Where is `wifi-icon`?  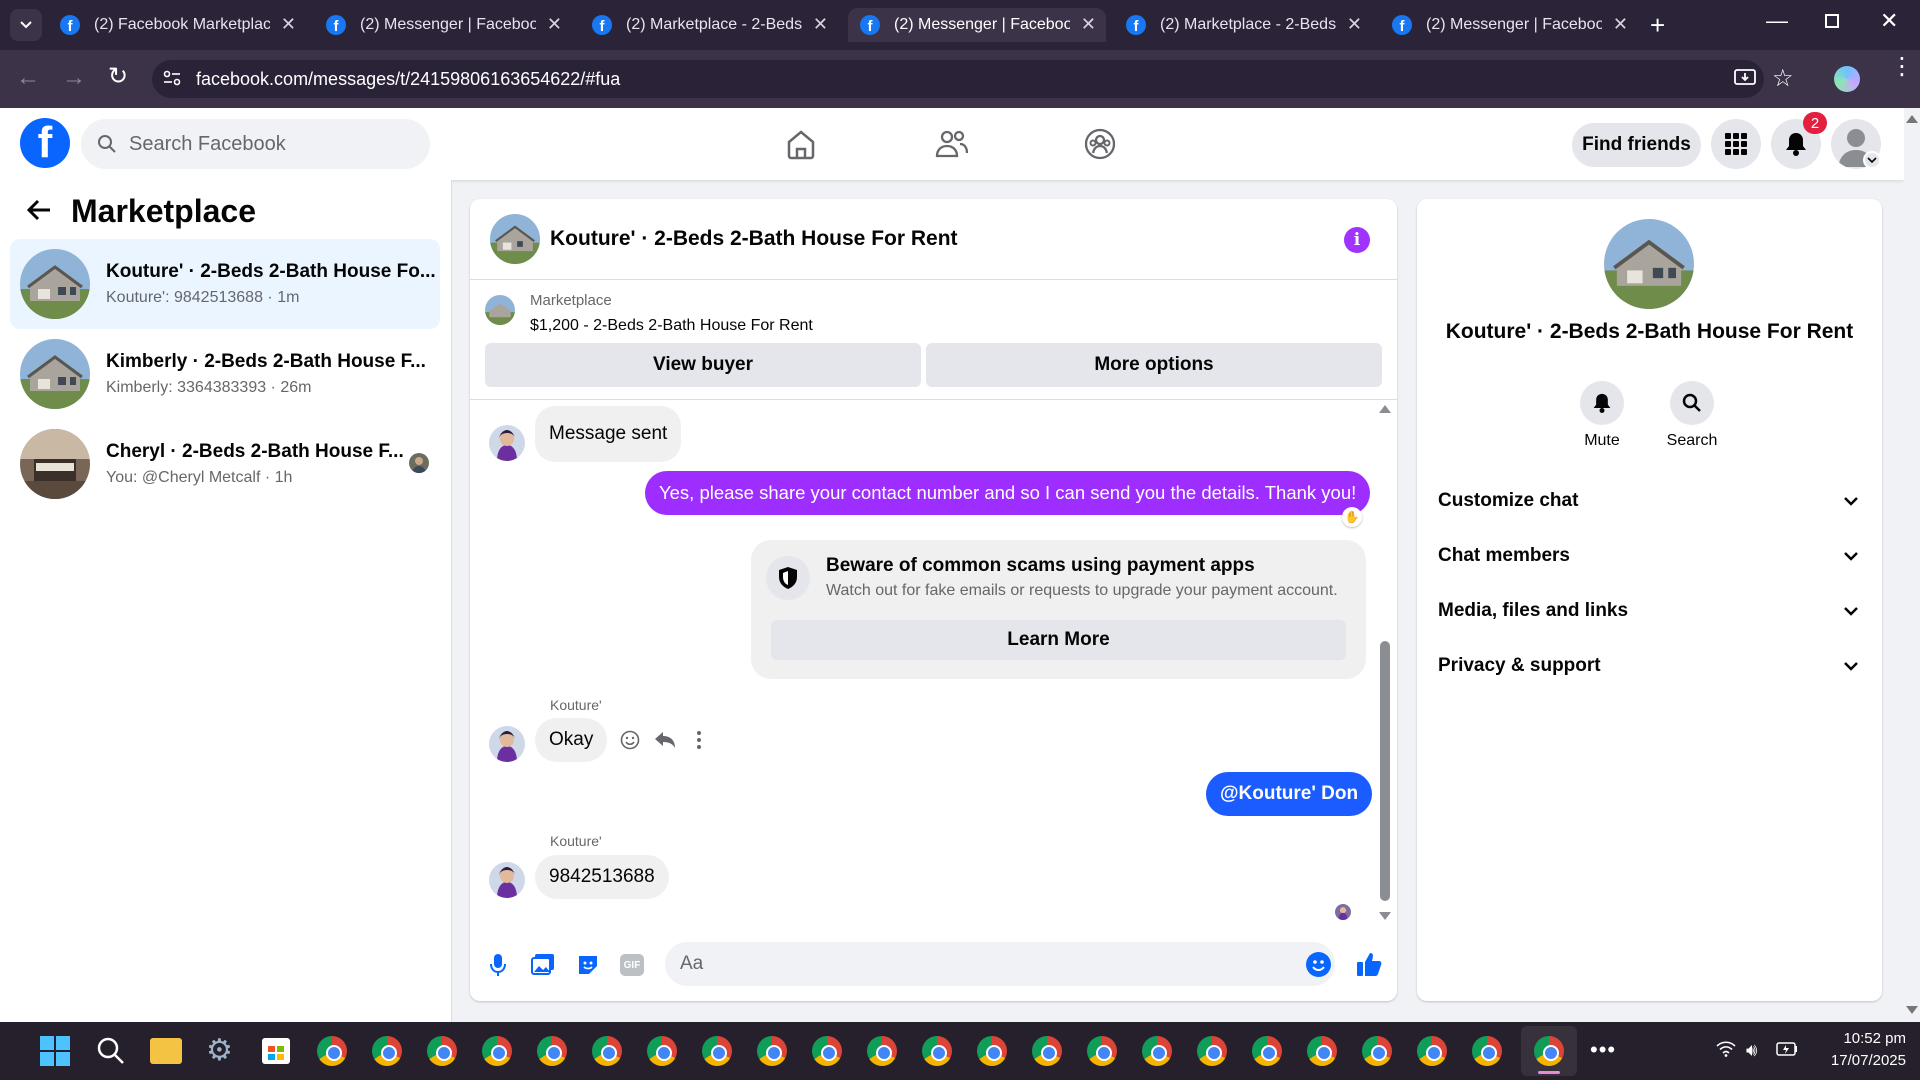 wifi-icon is located at coordinates (1726, 1049).